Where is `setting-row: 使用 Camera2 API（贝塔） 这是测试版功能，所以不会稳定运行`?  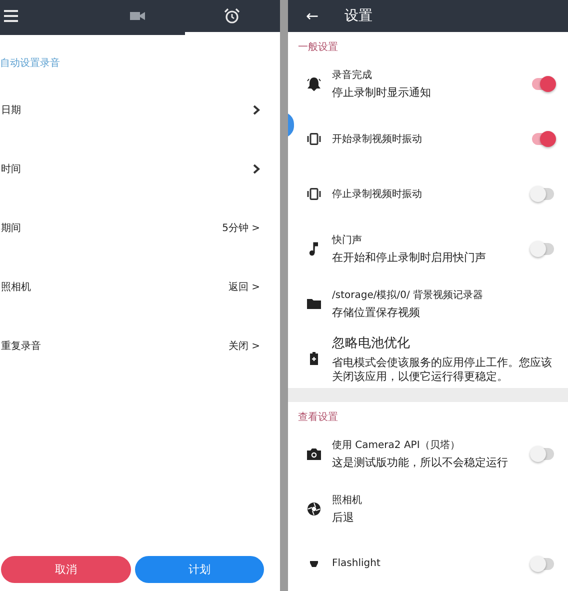 setting-row: 使用 Camera2 API（贝塔） 这是测试版功能，所以不会稳定运行 is located at coordinates (431, 453).